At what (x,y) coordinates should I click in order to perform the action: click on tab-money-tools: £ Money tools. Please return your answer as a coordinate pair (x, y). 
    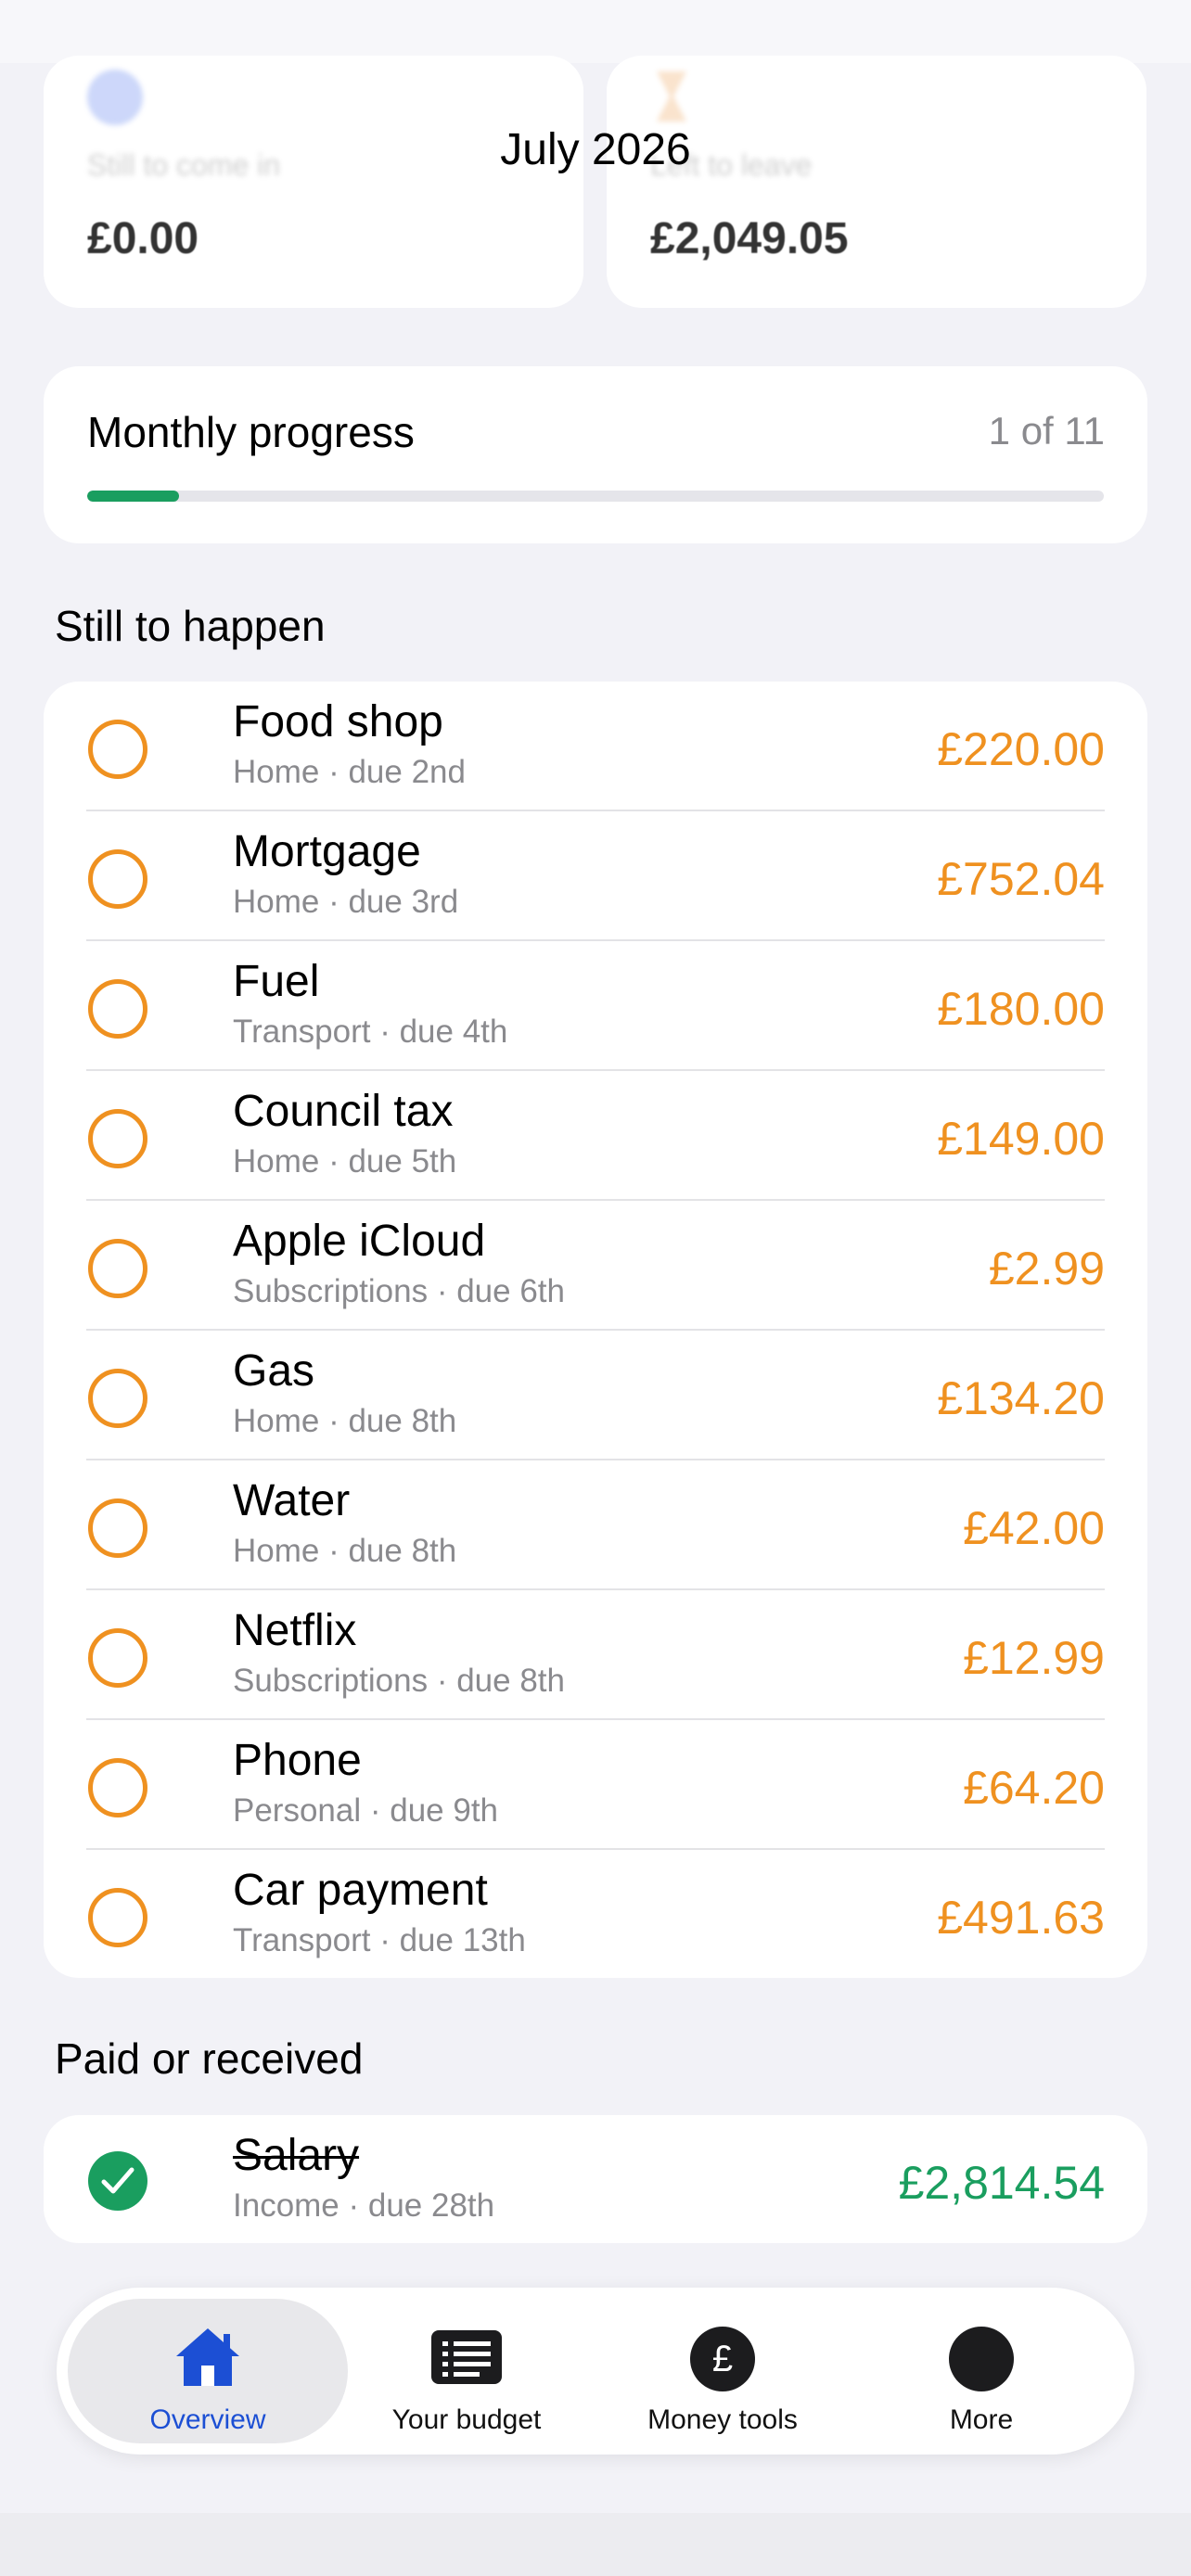
    Looking at the image, I should click on (723, 2371).